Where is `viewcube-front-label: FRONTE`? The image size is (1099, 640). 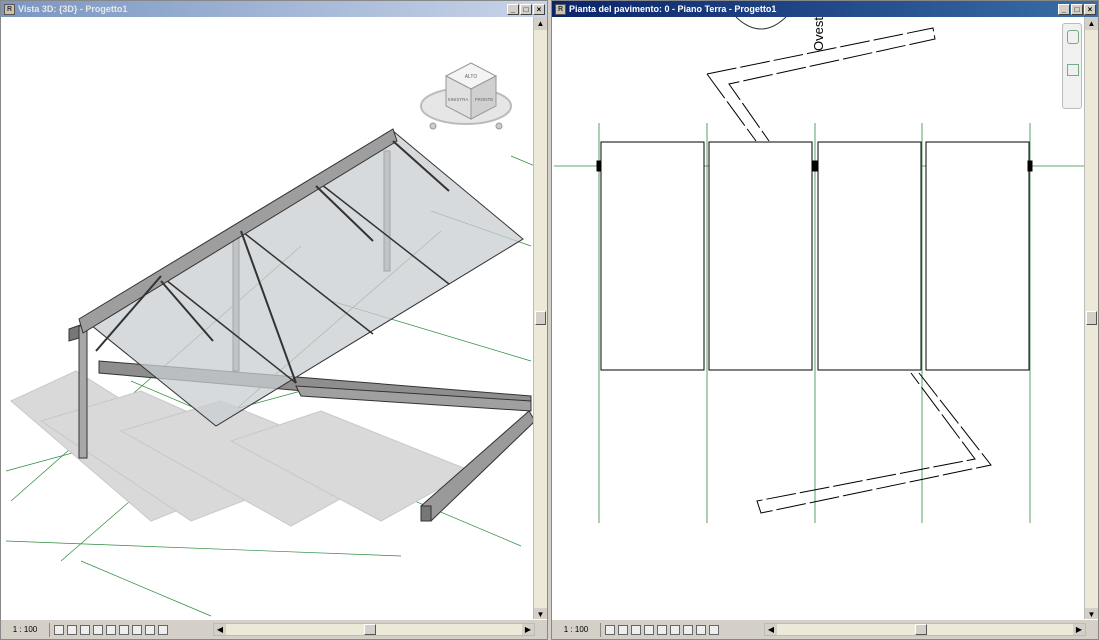 viewcube-front-label: FRONTE is located at coordinates (484, 99).